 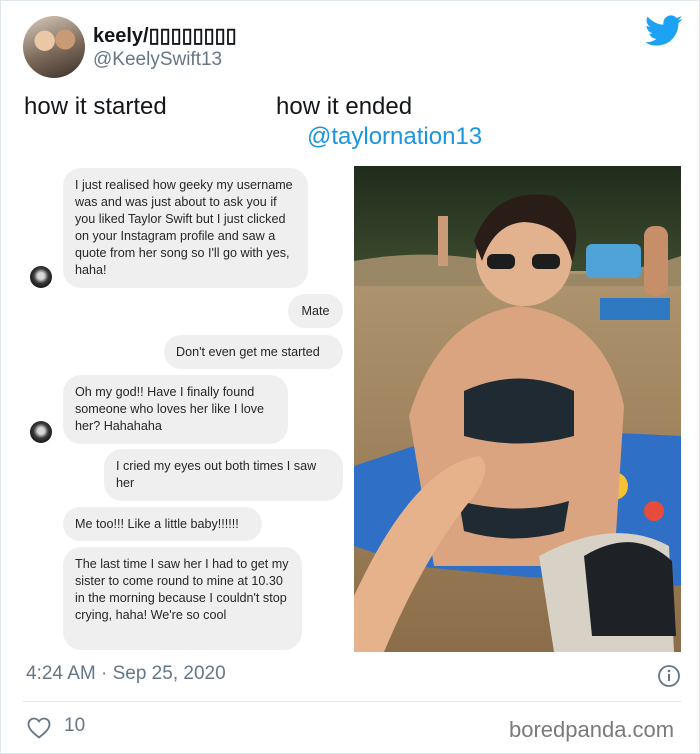 What do you see at coordinates (344, 106) in the screenshot?
I see `caption-how-it-ended: how it ended` at bounding box center [344, 106].